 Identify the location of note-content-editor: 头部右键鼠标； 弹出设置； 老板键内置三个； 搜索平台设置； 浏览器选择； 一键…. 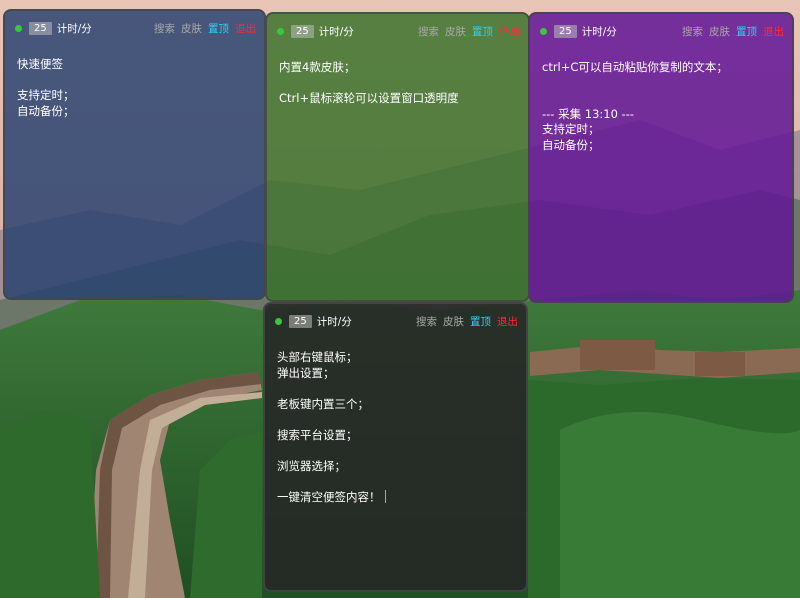
(396, 465).